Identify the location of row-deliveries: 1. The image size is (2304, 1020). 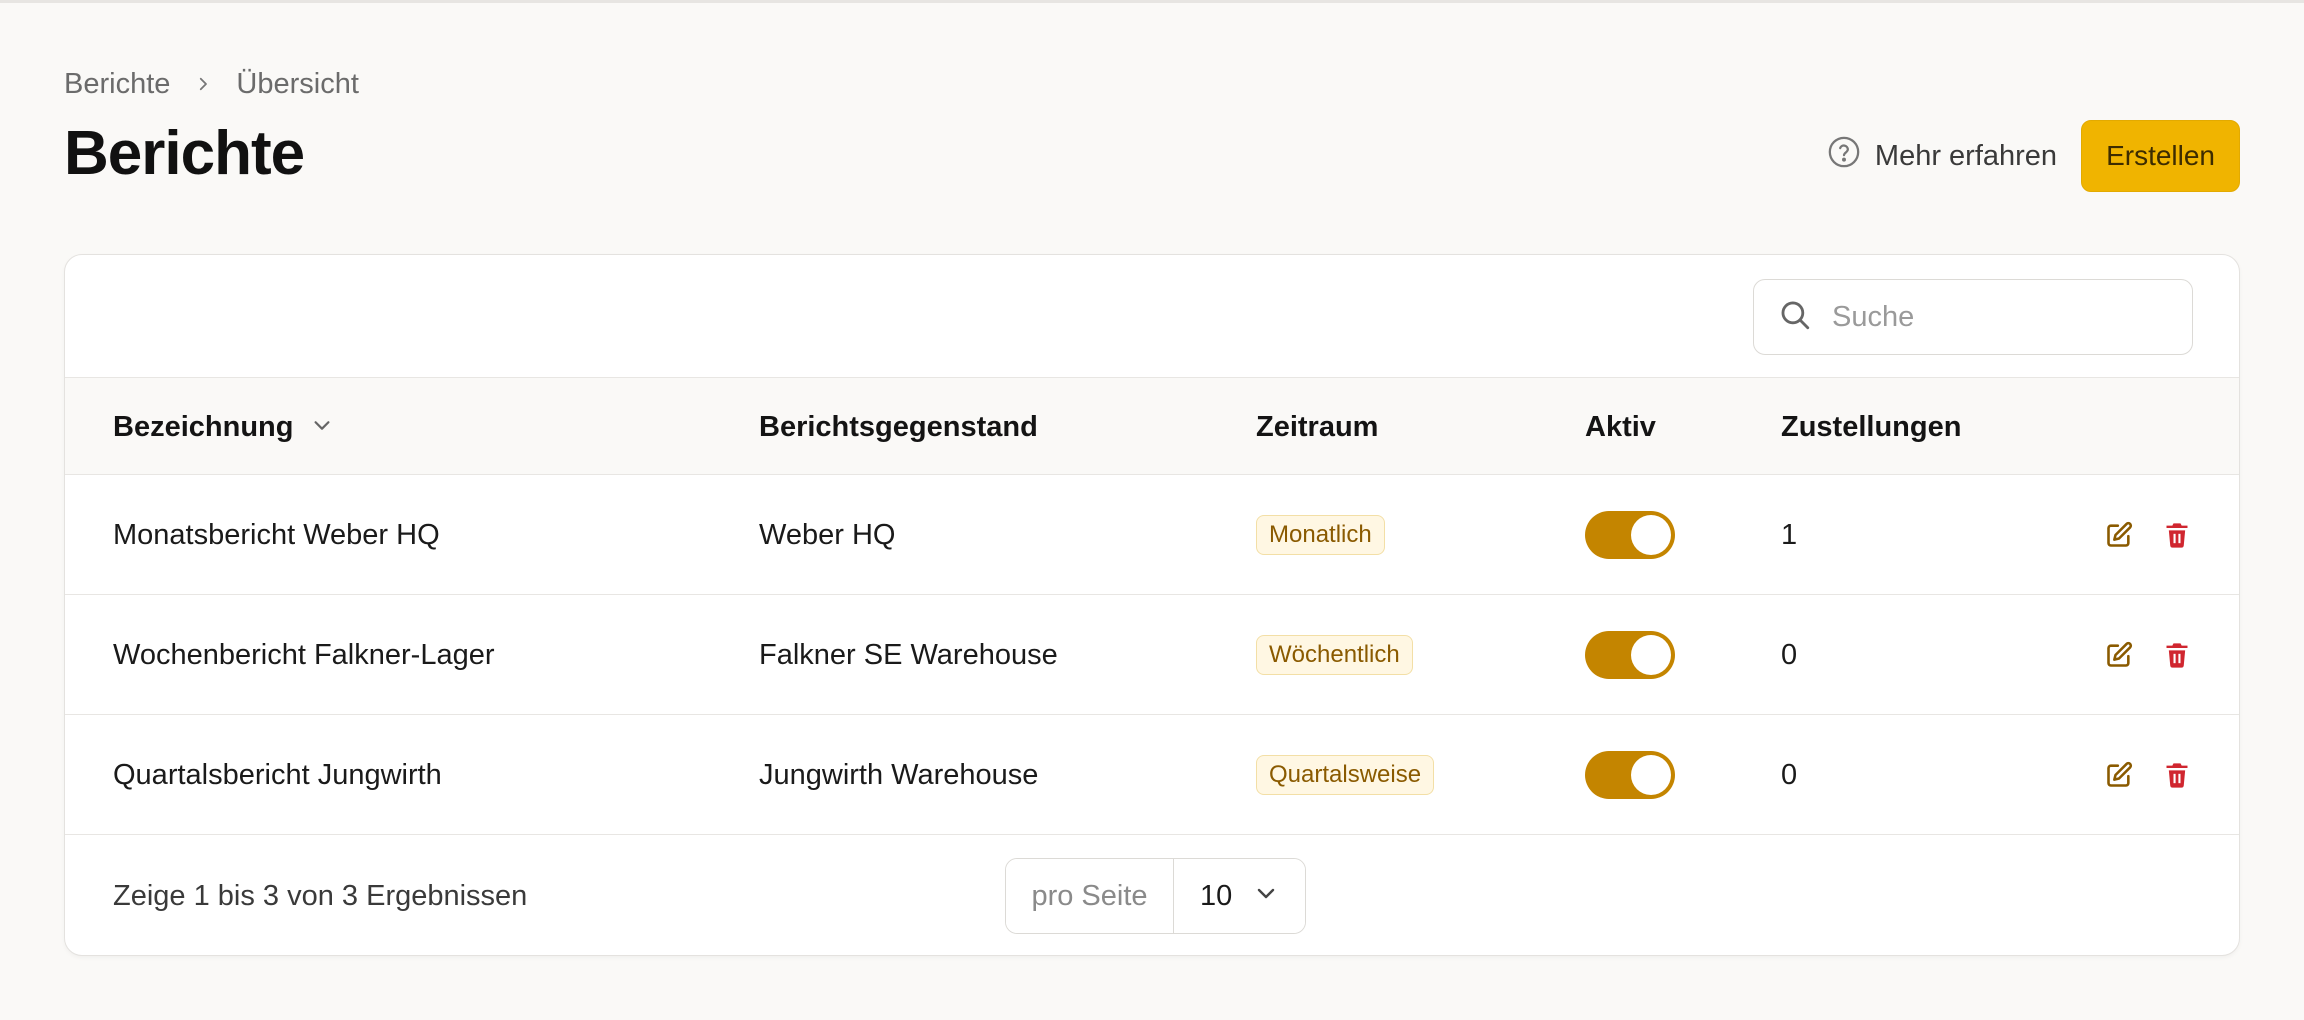
(1789, 534).